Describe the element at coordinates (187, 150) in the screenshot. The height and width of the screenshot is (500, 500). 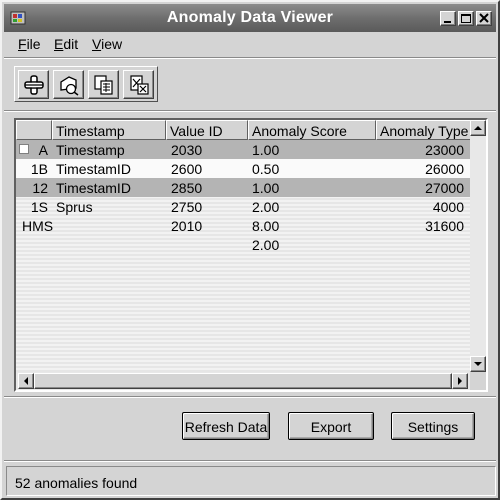
I see `cell-value-id: 2030` at that location.